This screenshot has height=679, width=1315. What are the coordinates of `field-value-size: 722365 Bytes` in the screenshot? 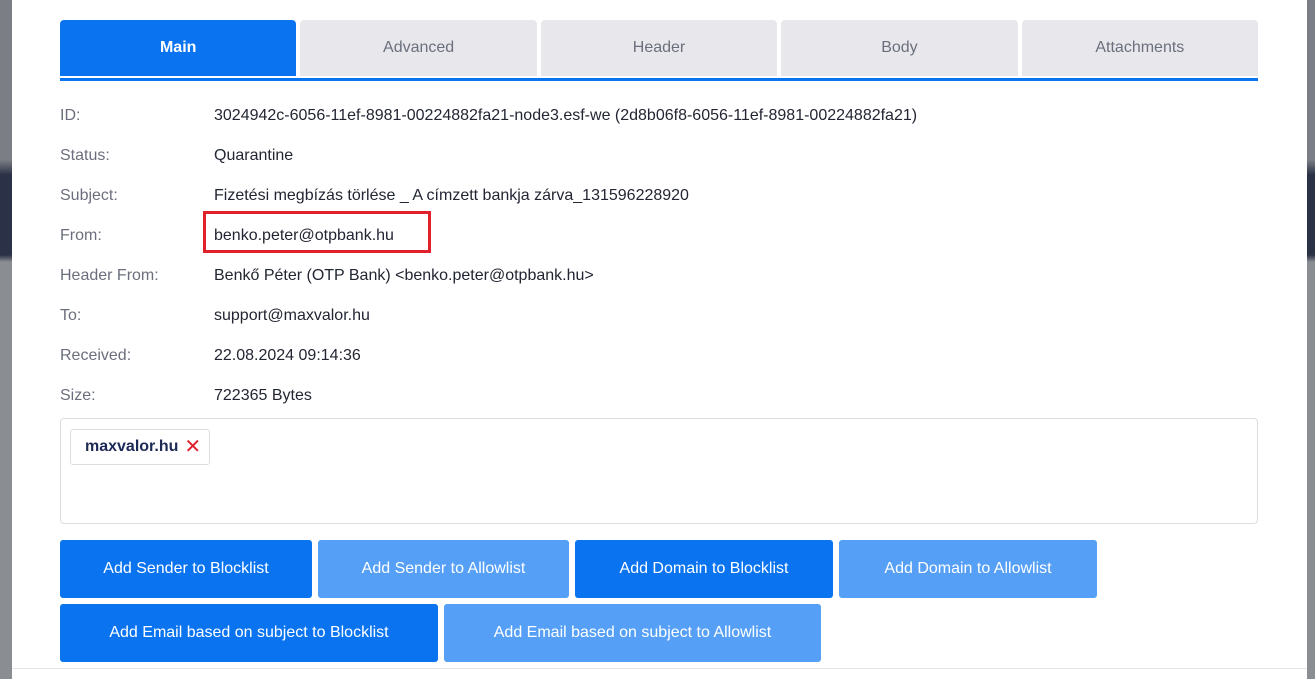 It's located at (263, 395).